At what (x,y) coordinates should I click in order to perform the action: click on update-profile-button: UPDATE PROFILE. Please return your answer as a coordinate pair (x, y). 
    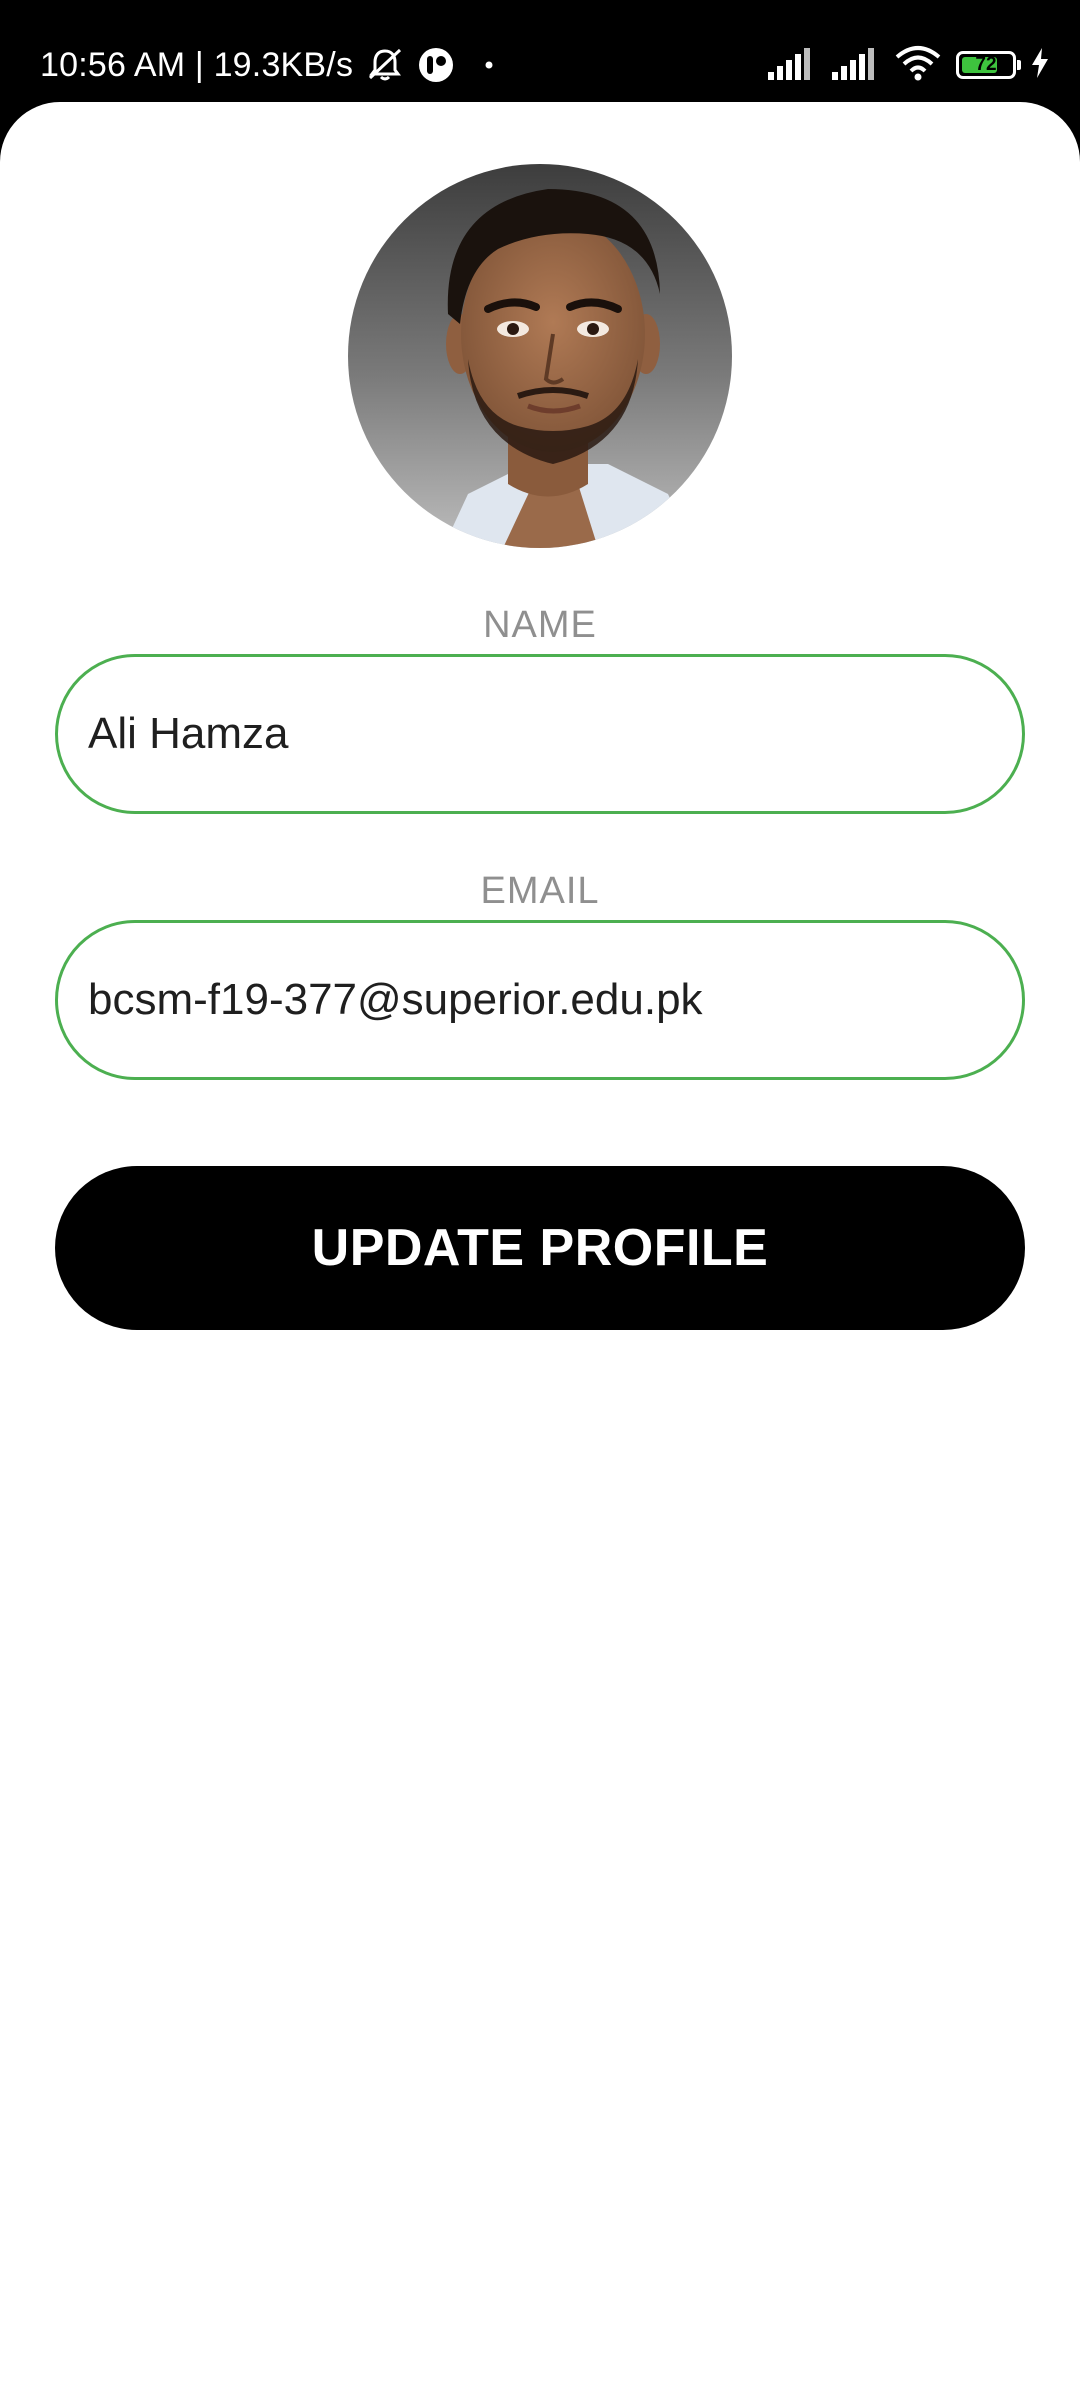
    Looking at the image, I should click on (540, 1248).